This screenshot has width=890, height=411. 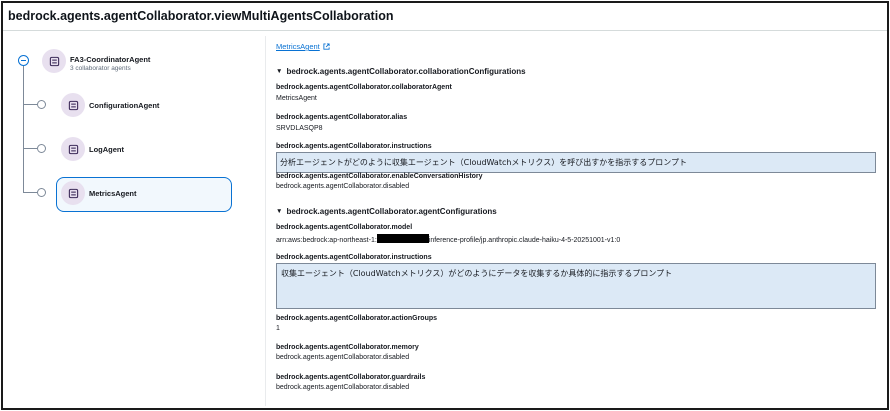 I want to click on tree-connector, so click(x=23, y=129).